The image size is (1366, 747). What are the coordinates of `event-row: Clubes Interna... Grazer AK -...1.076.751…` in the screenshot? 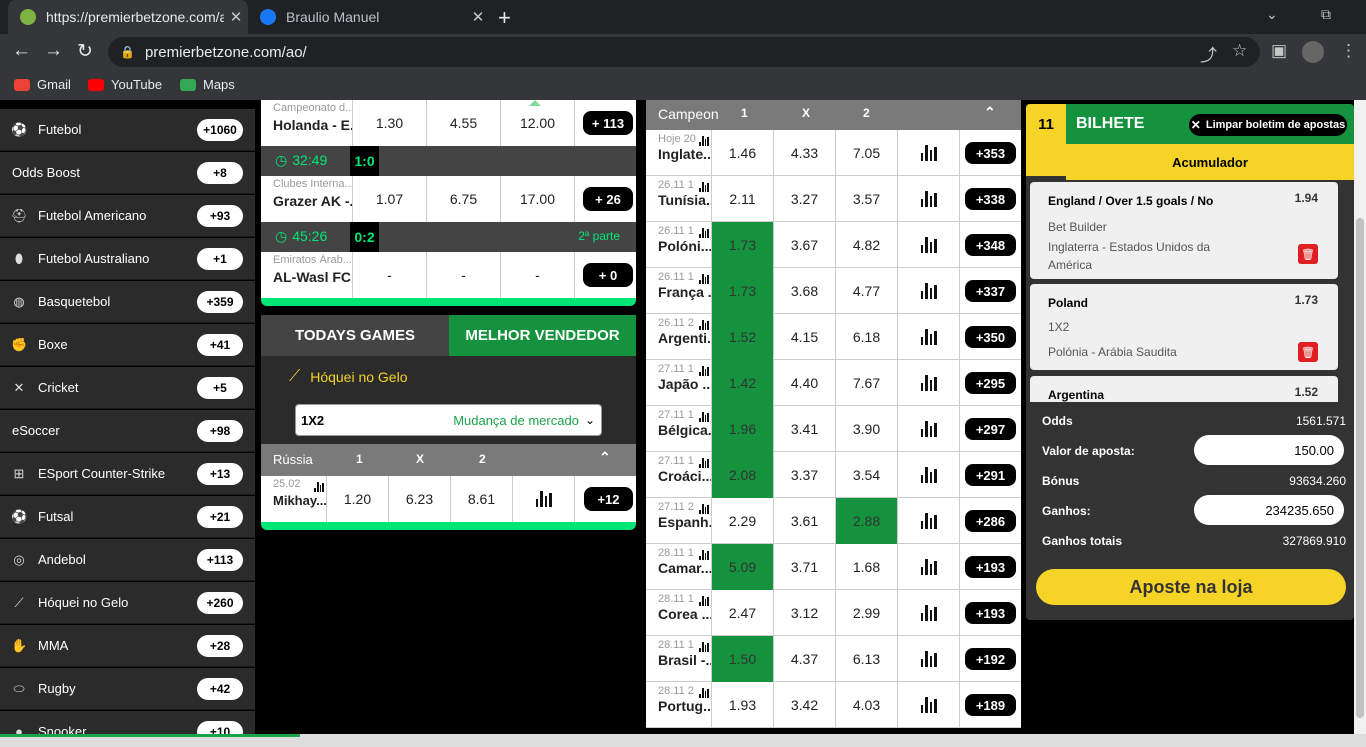 It's located at (448, 199).